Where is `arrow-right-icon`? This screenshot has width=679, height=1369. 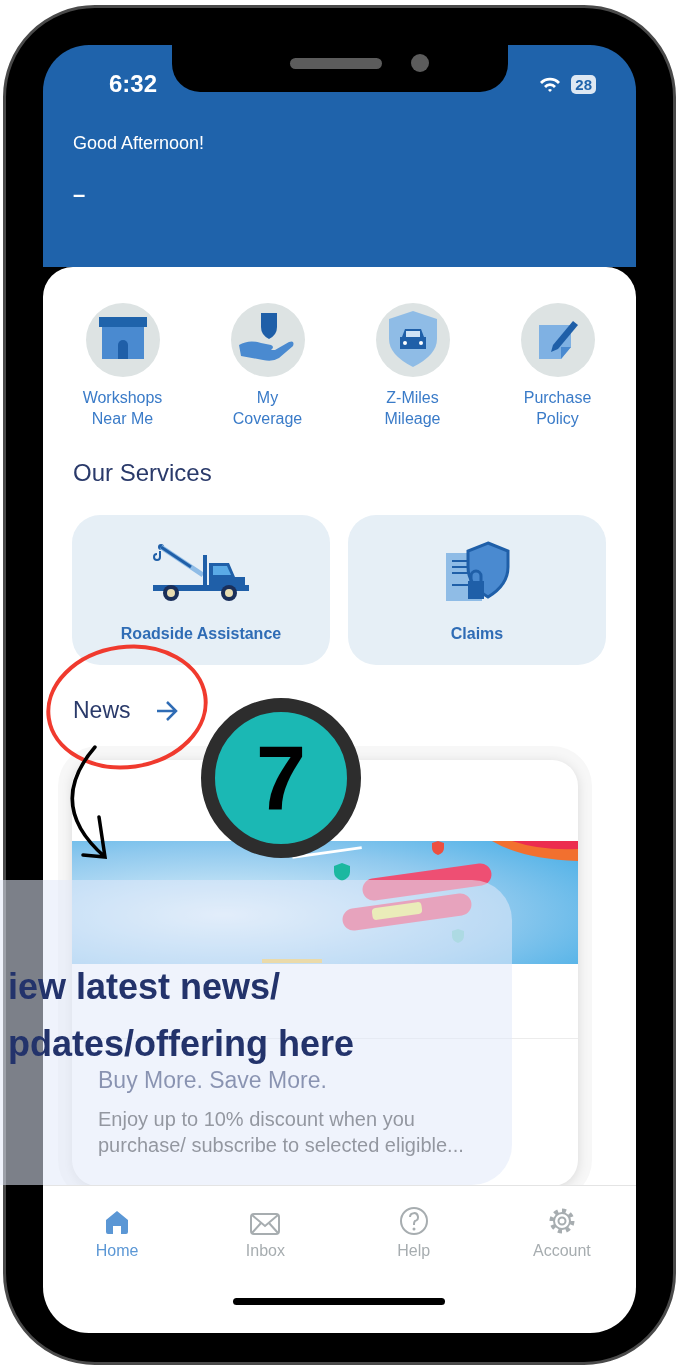
arrow-right-icon is located at coordinates (166, 710).